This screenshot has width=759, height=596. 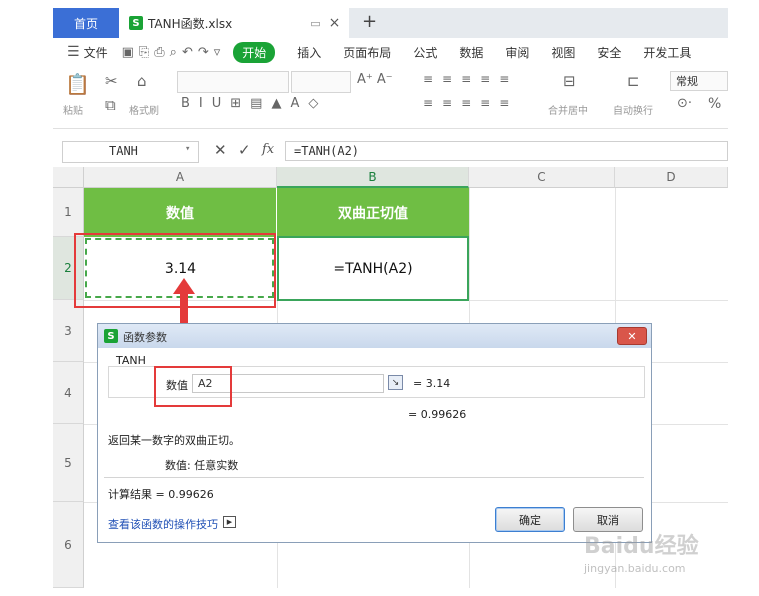 What do you see at coordinates (684, 103) in the screenshot?
I see `currency-icon: ⊙·` at bounding box center [684, 103].